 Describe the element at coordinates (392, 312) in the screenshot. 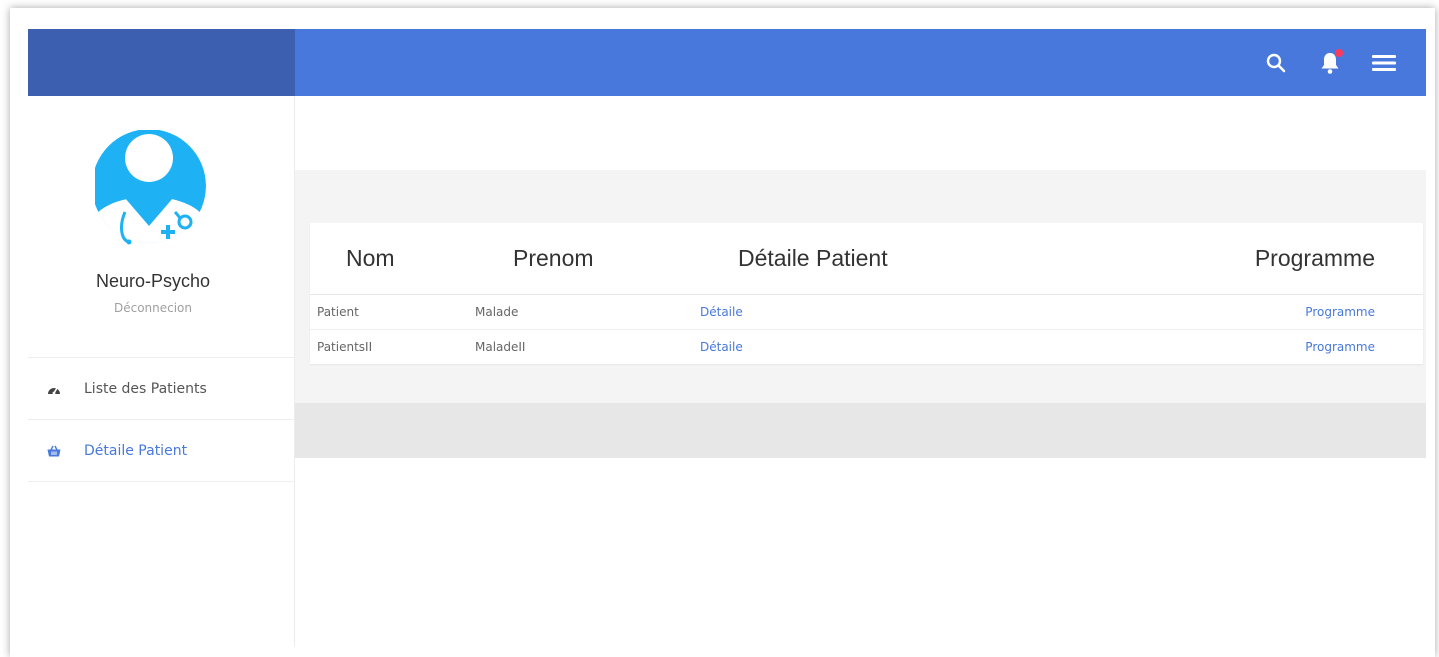

I see `cell-nom: Patient` at that location.